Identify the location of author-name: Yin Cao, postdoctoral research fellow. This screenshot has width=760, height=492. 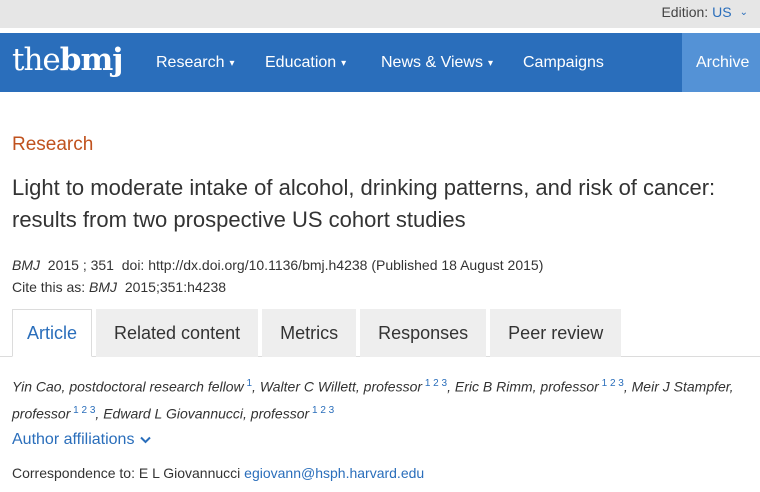
(128, 387).